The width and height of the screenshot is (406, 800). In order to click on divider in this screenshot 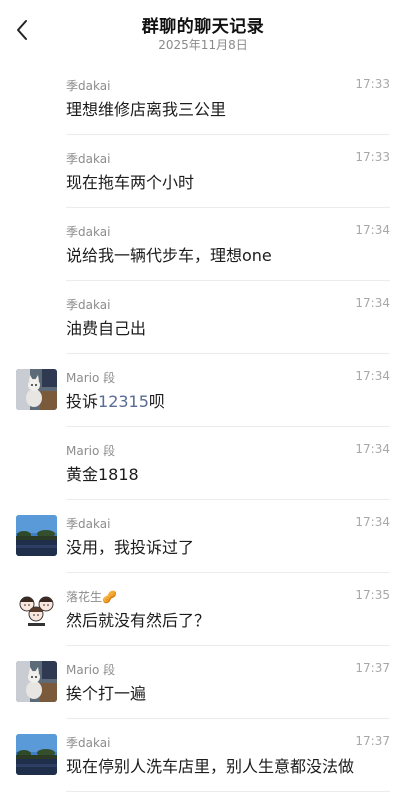, I will do `click(228, 791)`.